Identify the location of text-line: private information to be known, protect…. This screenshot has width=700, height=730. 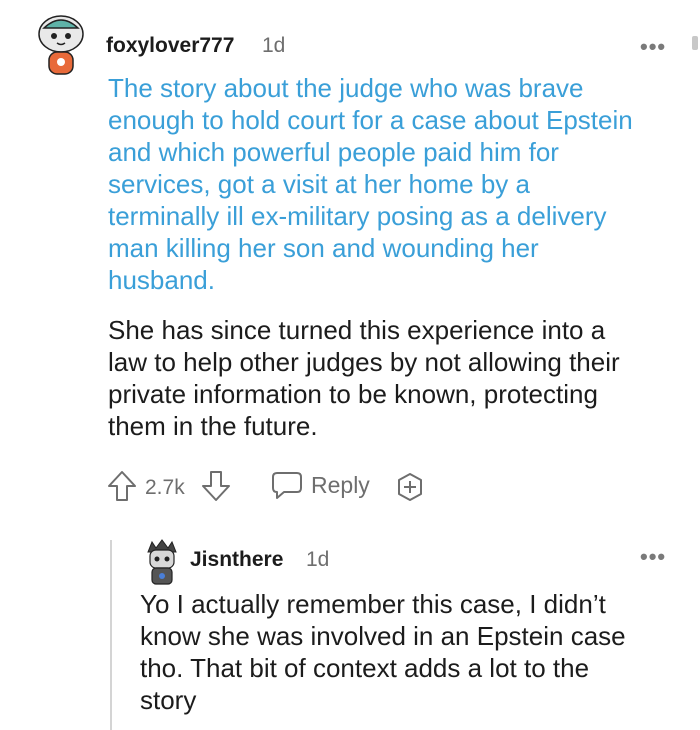
(353, 394).